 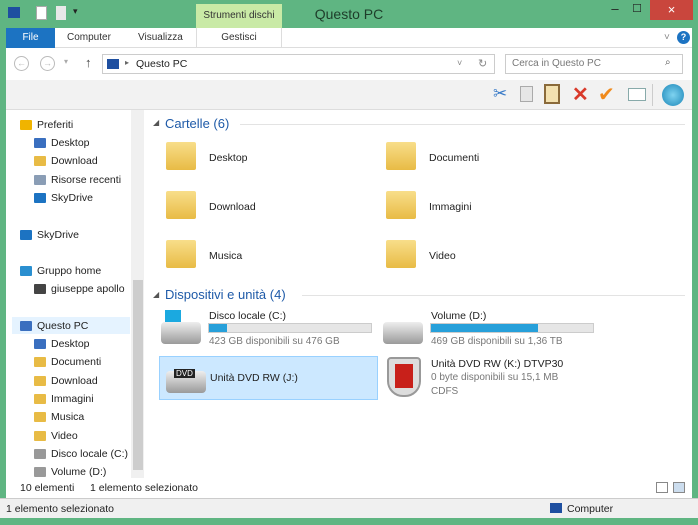 I want to click on drive-usage-fill, so click(x=484, y=328).